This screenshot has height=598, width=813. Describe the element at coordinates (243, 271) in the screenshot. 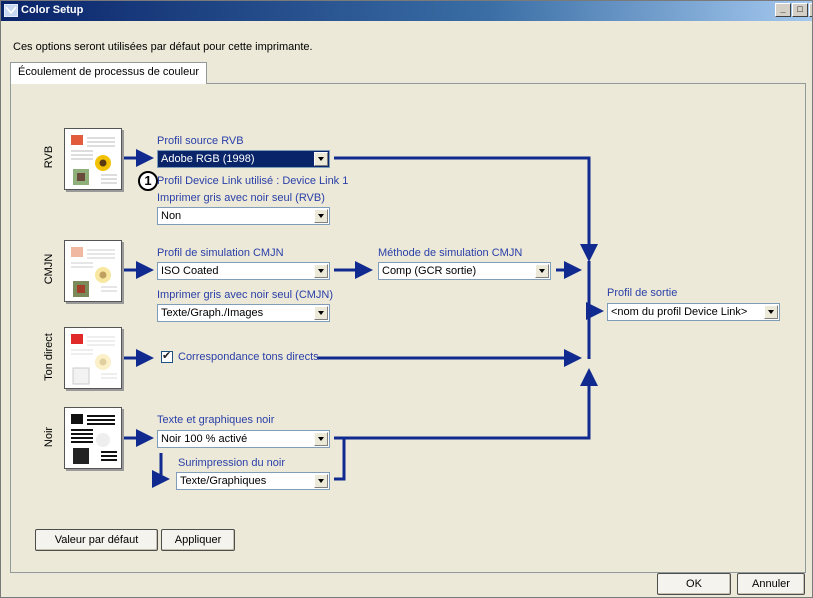

I see `cmyk-simulation-profile-select: ISO Coated` at that location.